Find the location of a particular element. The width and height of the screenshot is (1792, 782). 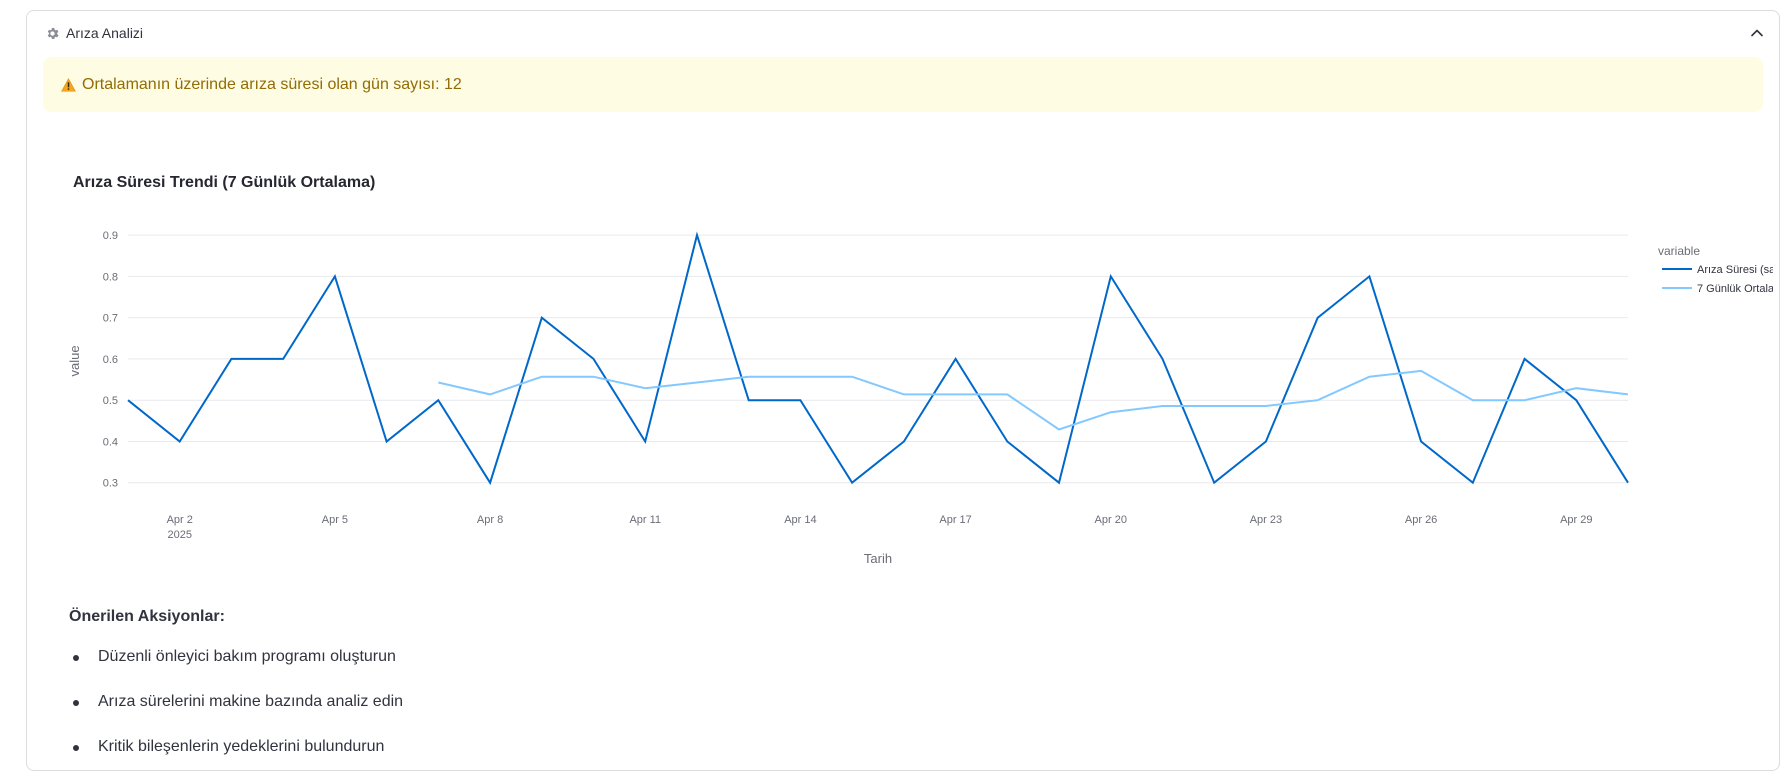

y-tick-label: 0.7 is located at coordinates (110, 319).